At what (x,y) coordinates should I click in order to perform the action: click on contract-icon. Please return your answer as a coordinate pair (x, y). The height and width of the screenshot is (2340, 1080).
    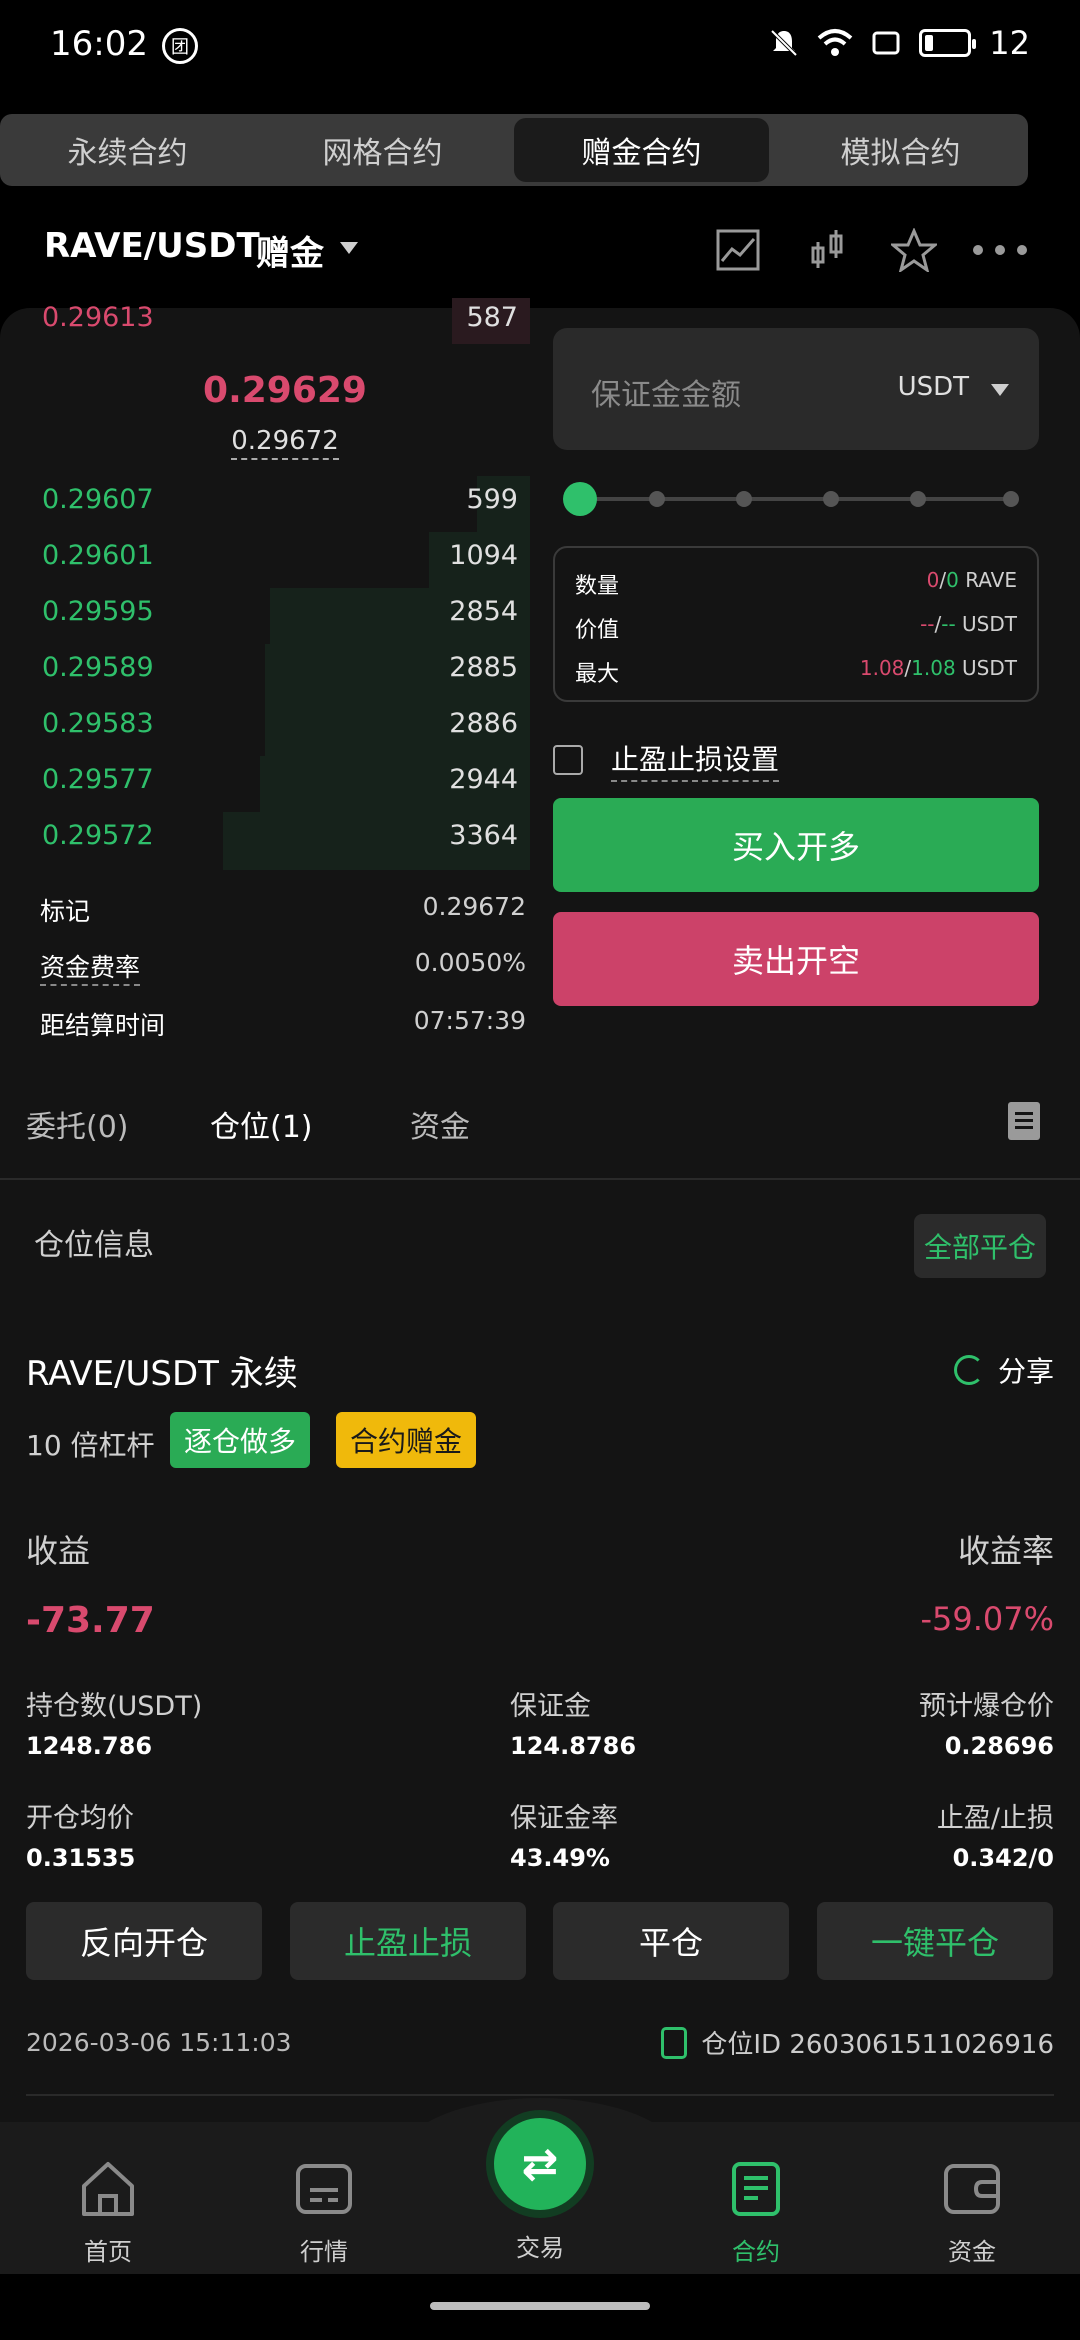
    Looking at the image, I should click on (756, 2189).